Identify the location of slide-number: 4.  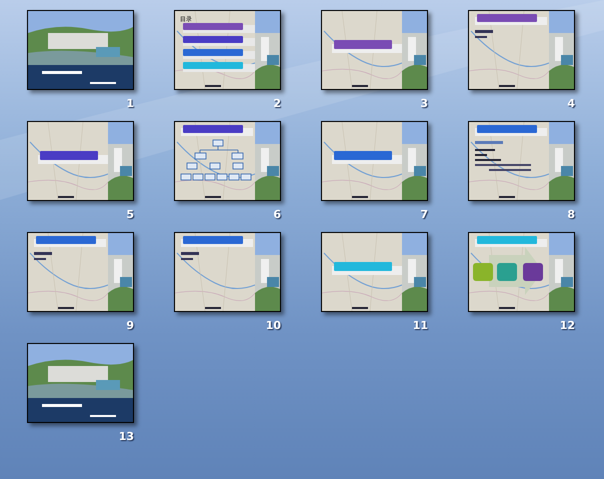
(571, 104).